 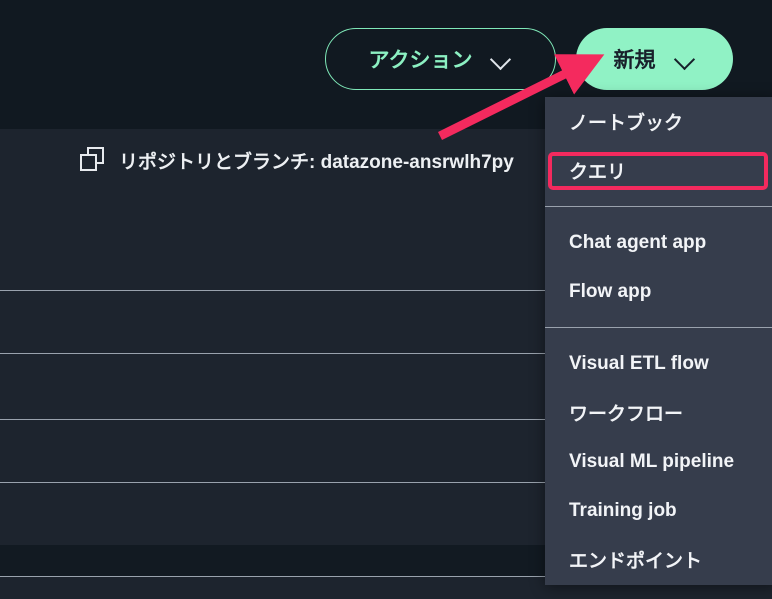 I want to click on header-action-group: アクション 新規, so click(x=529, y=59).